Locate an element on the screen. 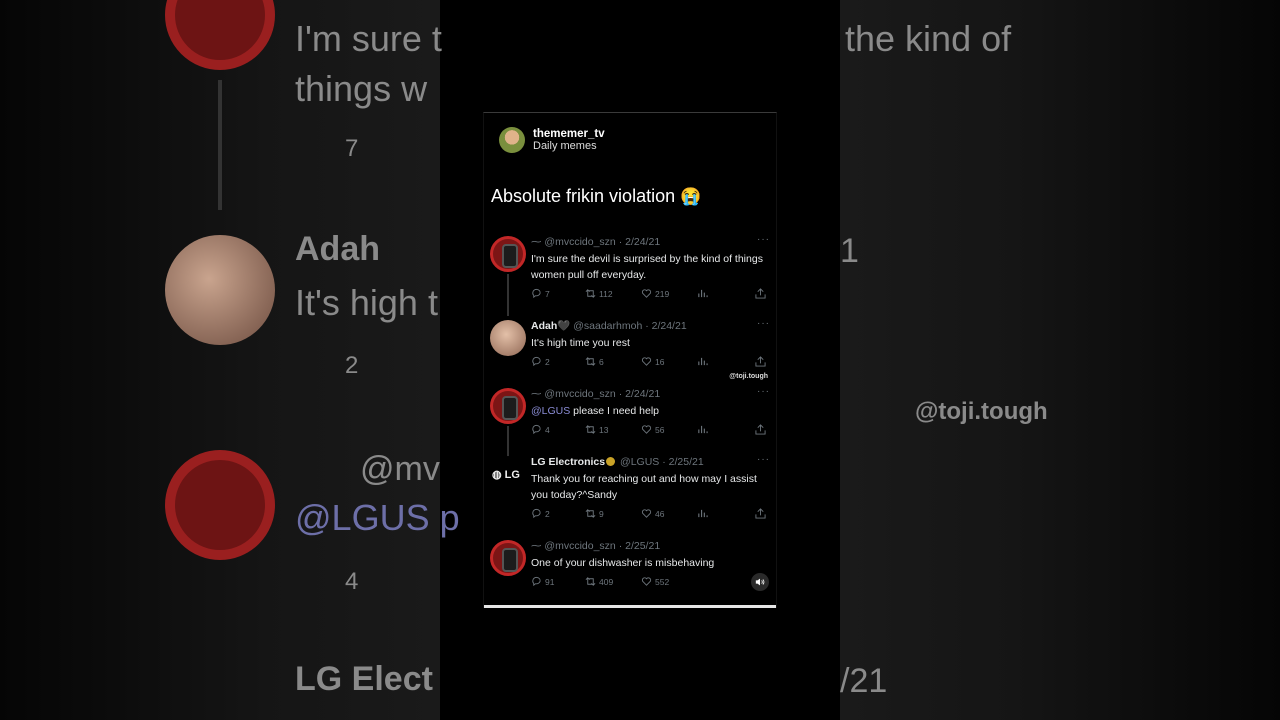  post-profile: thememer_tv Daily memes is located at coordinates (552, 140).